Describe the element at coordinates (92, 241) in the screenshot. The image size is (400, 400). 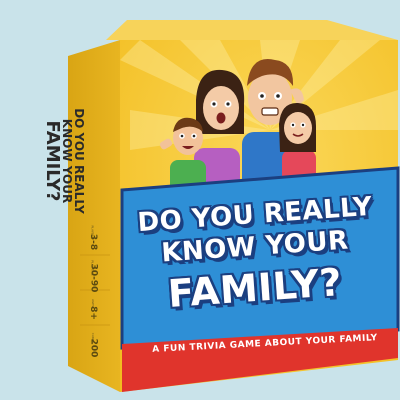
I see `spec-value: 3-8` at that location.